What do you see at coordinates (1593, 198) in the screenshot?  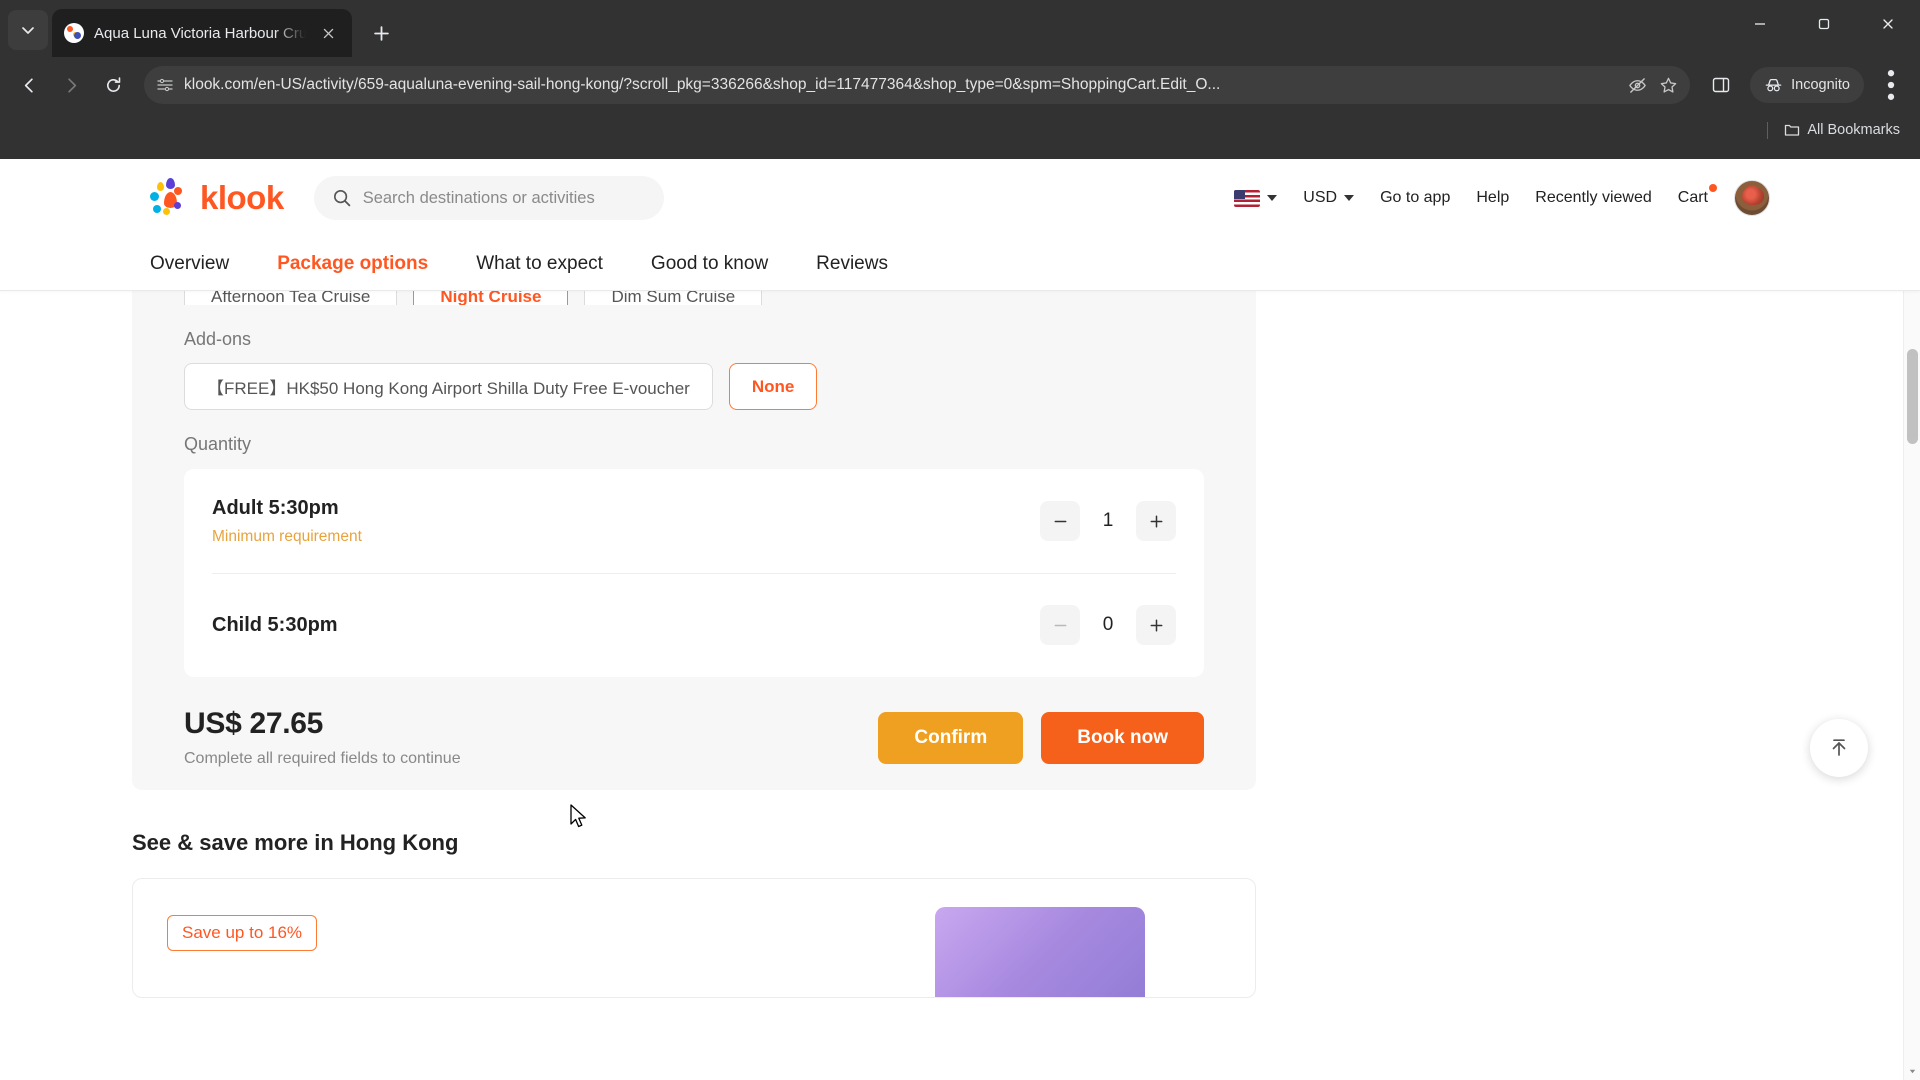 I see `recently-viewed-link: Recently viewed` at bounding box center [1593, 198].